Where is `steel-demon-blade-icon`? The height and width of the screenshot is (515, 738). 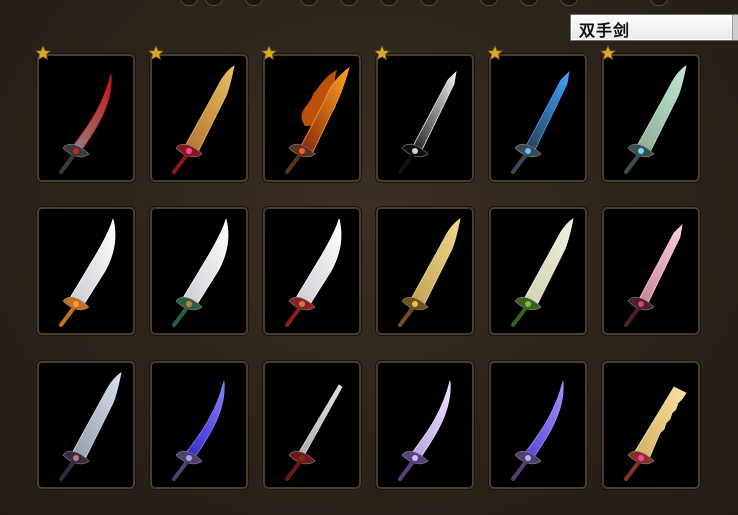 steel-demon-blade-icon is located at coordinates (90, 426).